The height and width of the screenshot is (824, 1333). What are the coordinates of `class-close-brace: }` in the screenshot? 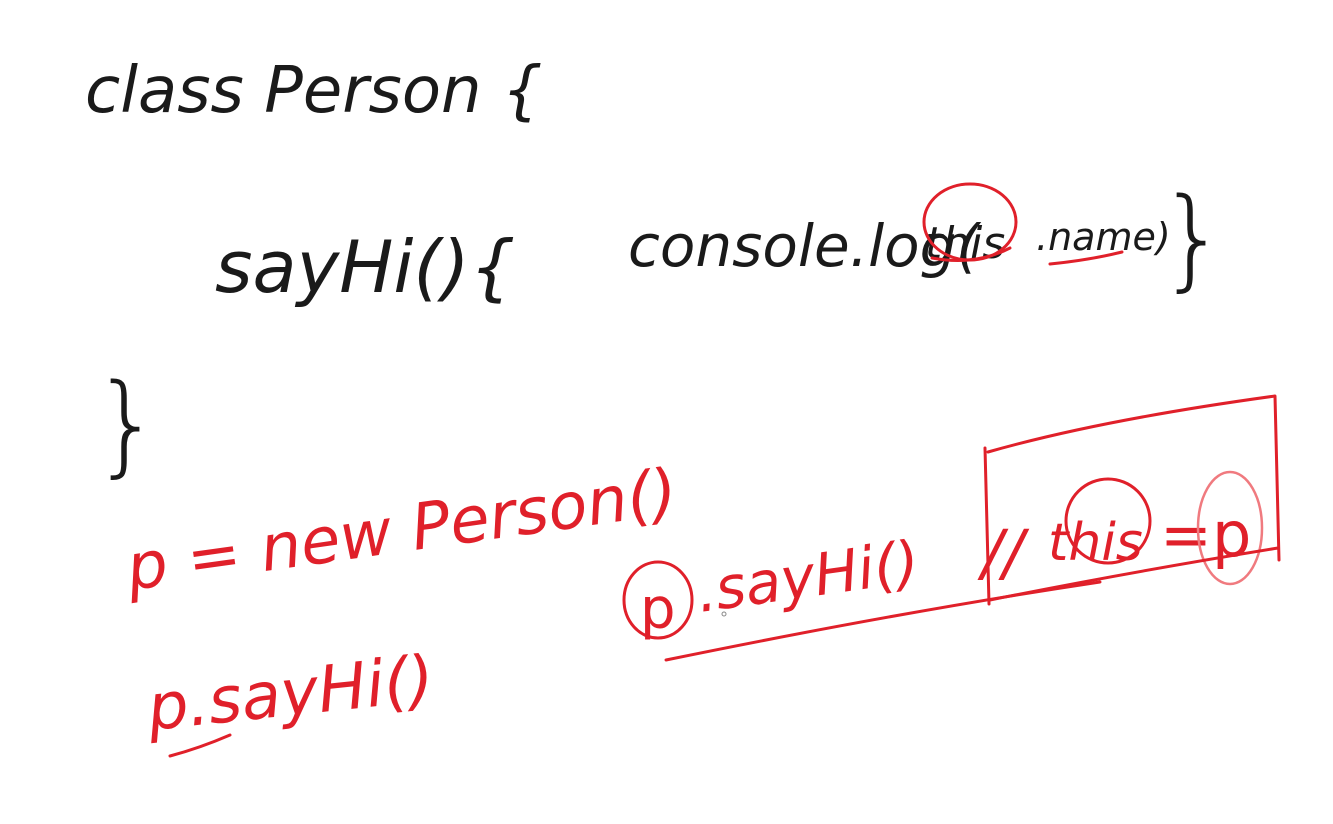 It's located at (127, 424).